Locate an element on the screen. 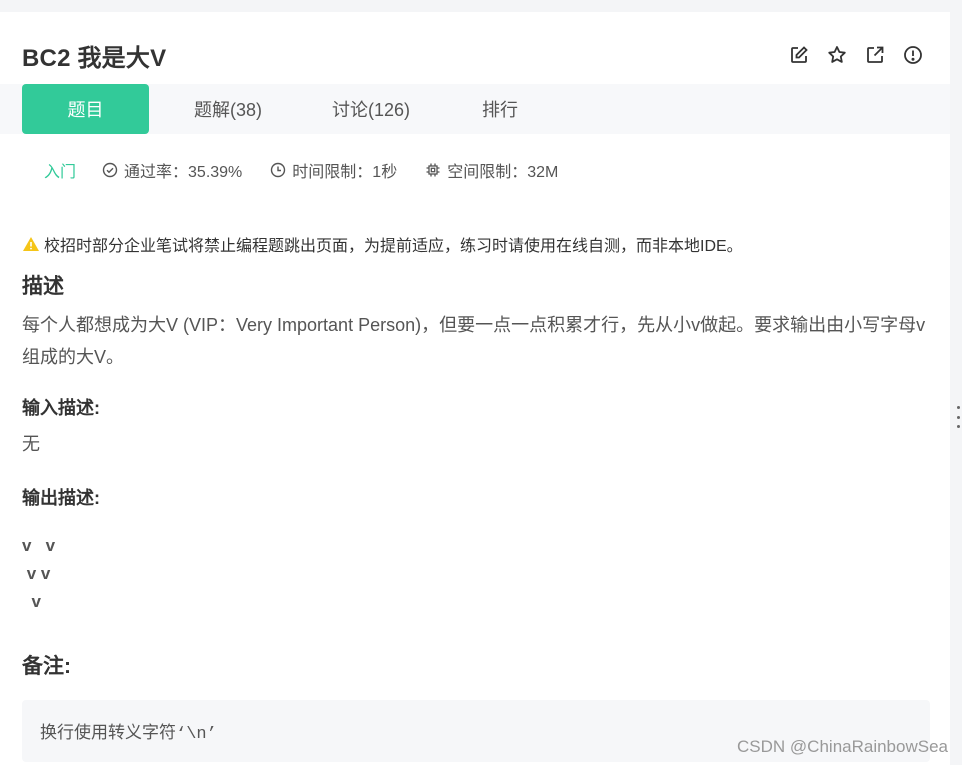 Image resolution: width=962 pixels, height=765 pixels. space-limit: 空间限制：32M is located at coordinates (491, 170).